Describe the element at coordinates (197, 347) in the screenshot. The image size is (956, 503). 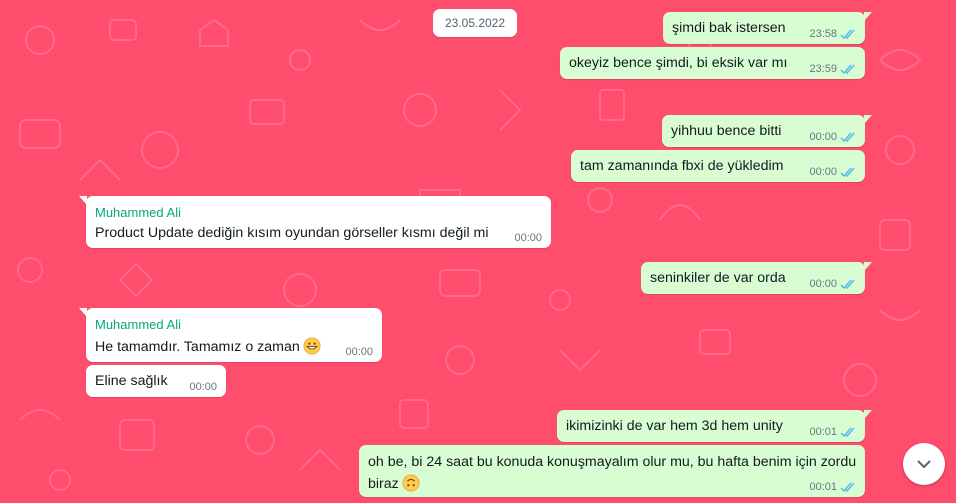
I see `message-text: He tamamdır. Tamamız o zaman` at that location.